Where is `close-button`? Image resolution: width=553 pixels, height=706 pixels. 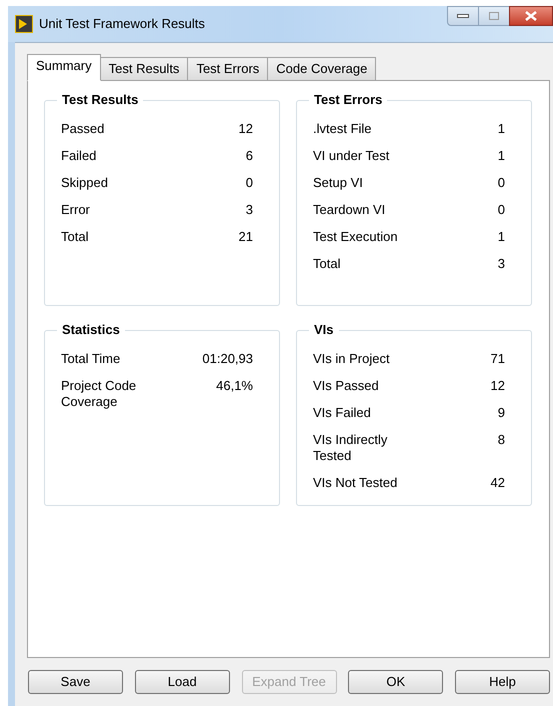
close-button is located at coordinates (531, 16).